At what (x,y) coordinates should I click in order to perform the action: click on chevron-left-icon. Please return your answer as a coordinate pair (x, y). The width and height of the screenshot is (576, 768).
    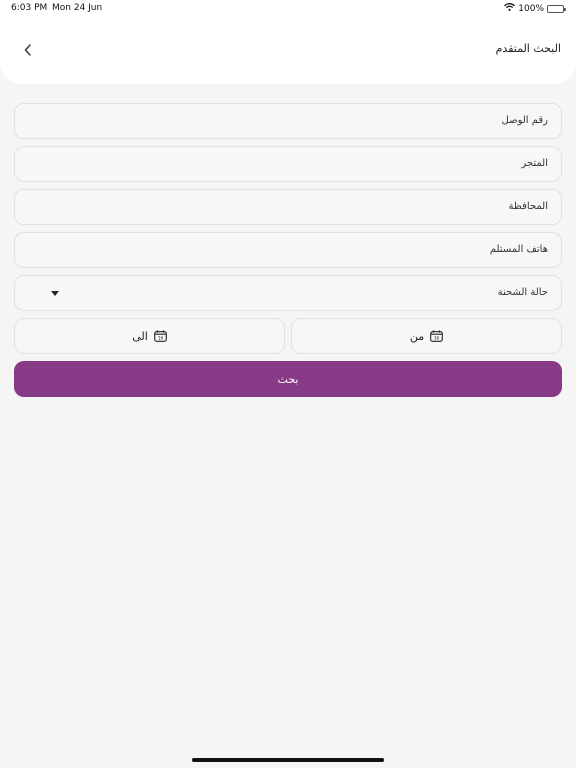
    Looking at the image, I should click on (27, 50).